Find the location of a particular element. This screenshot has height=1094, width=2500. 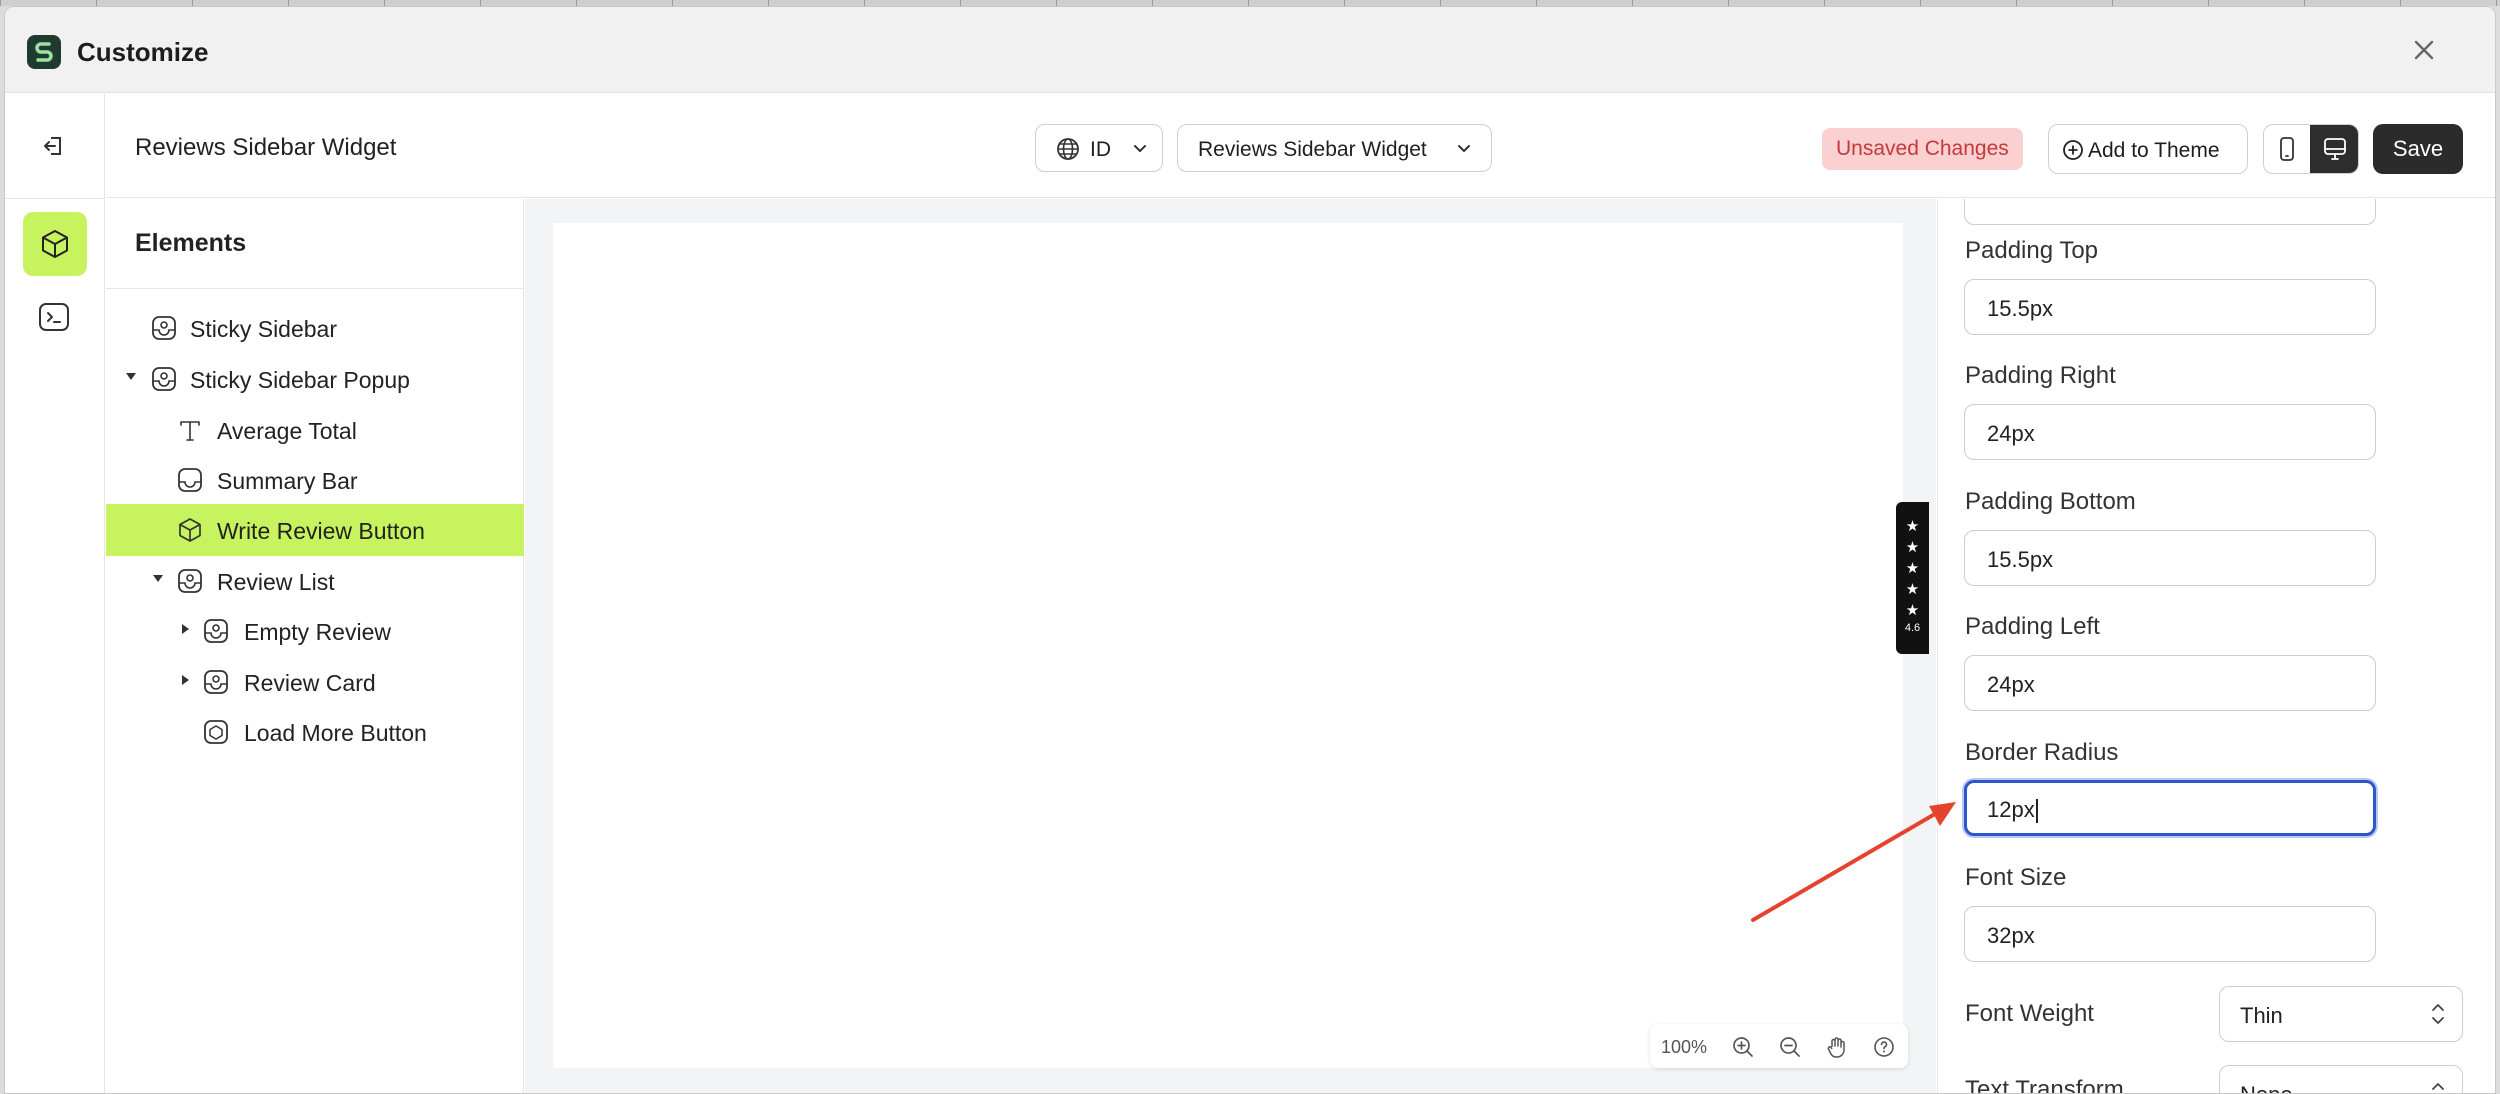

zoom-level: 100% is located at coordinates (1684, 1047).